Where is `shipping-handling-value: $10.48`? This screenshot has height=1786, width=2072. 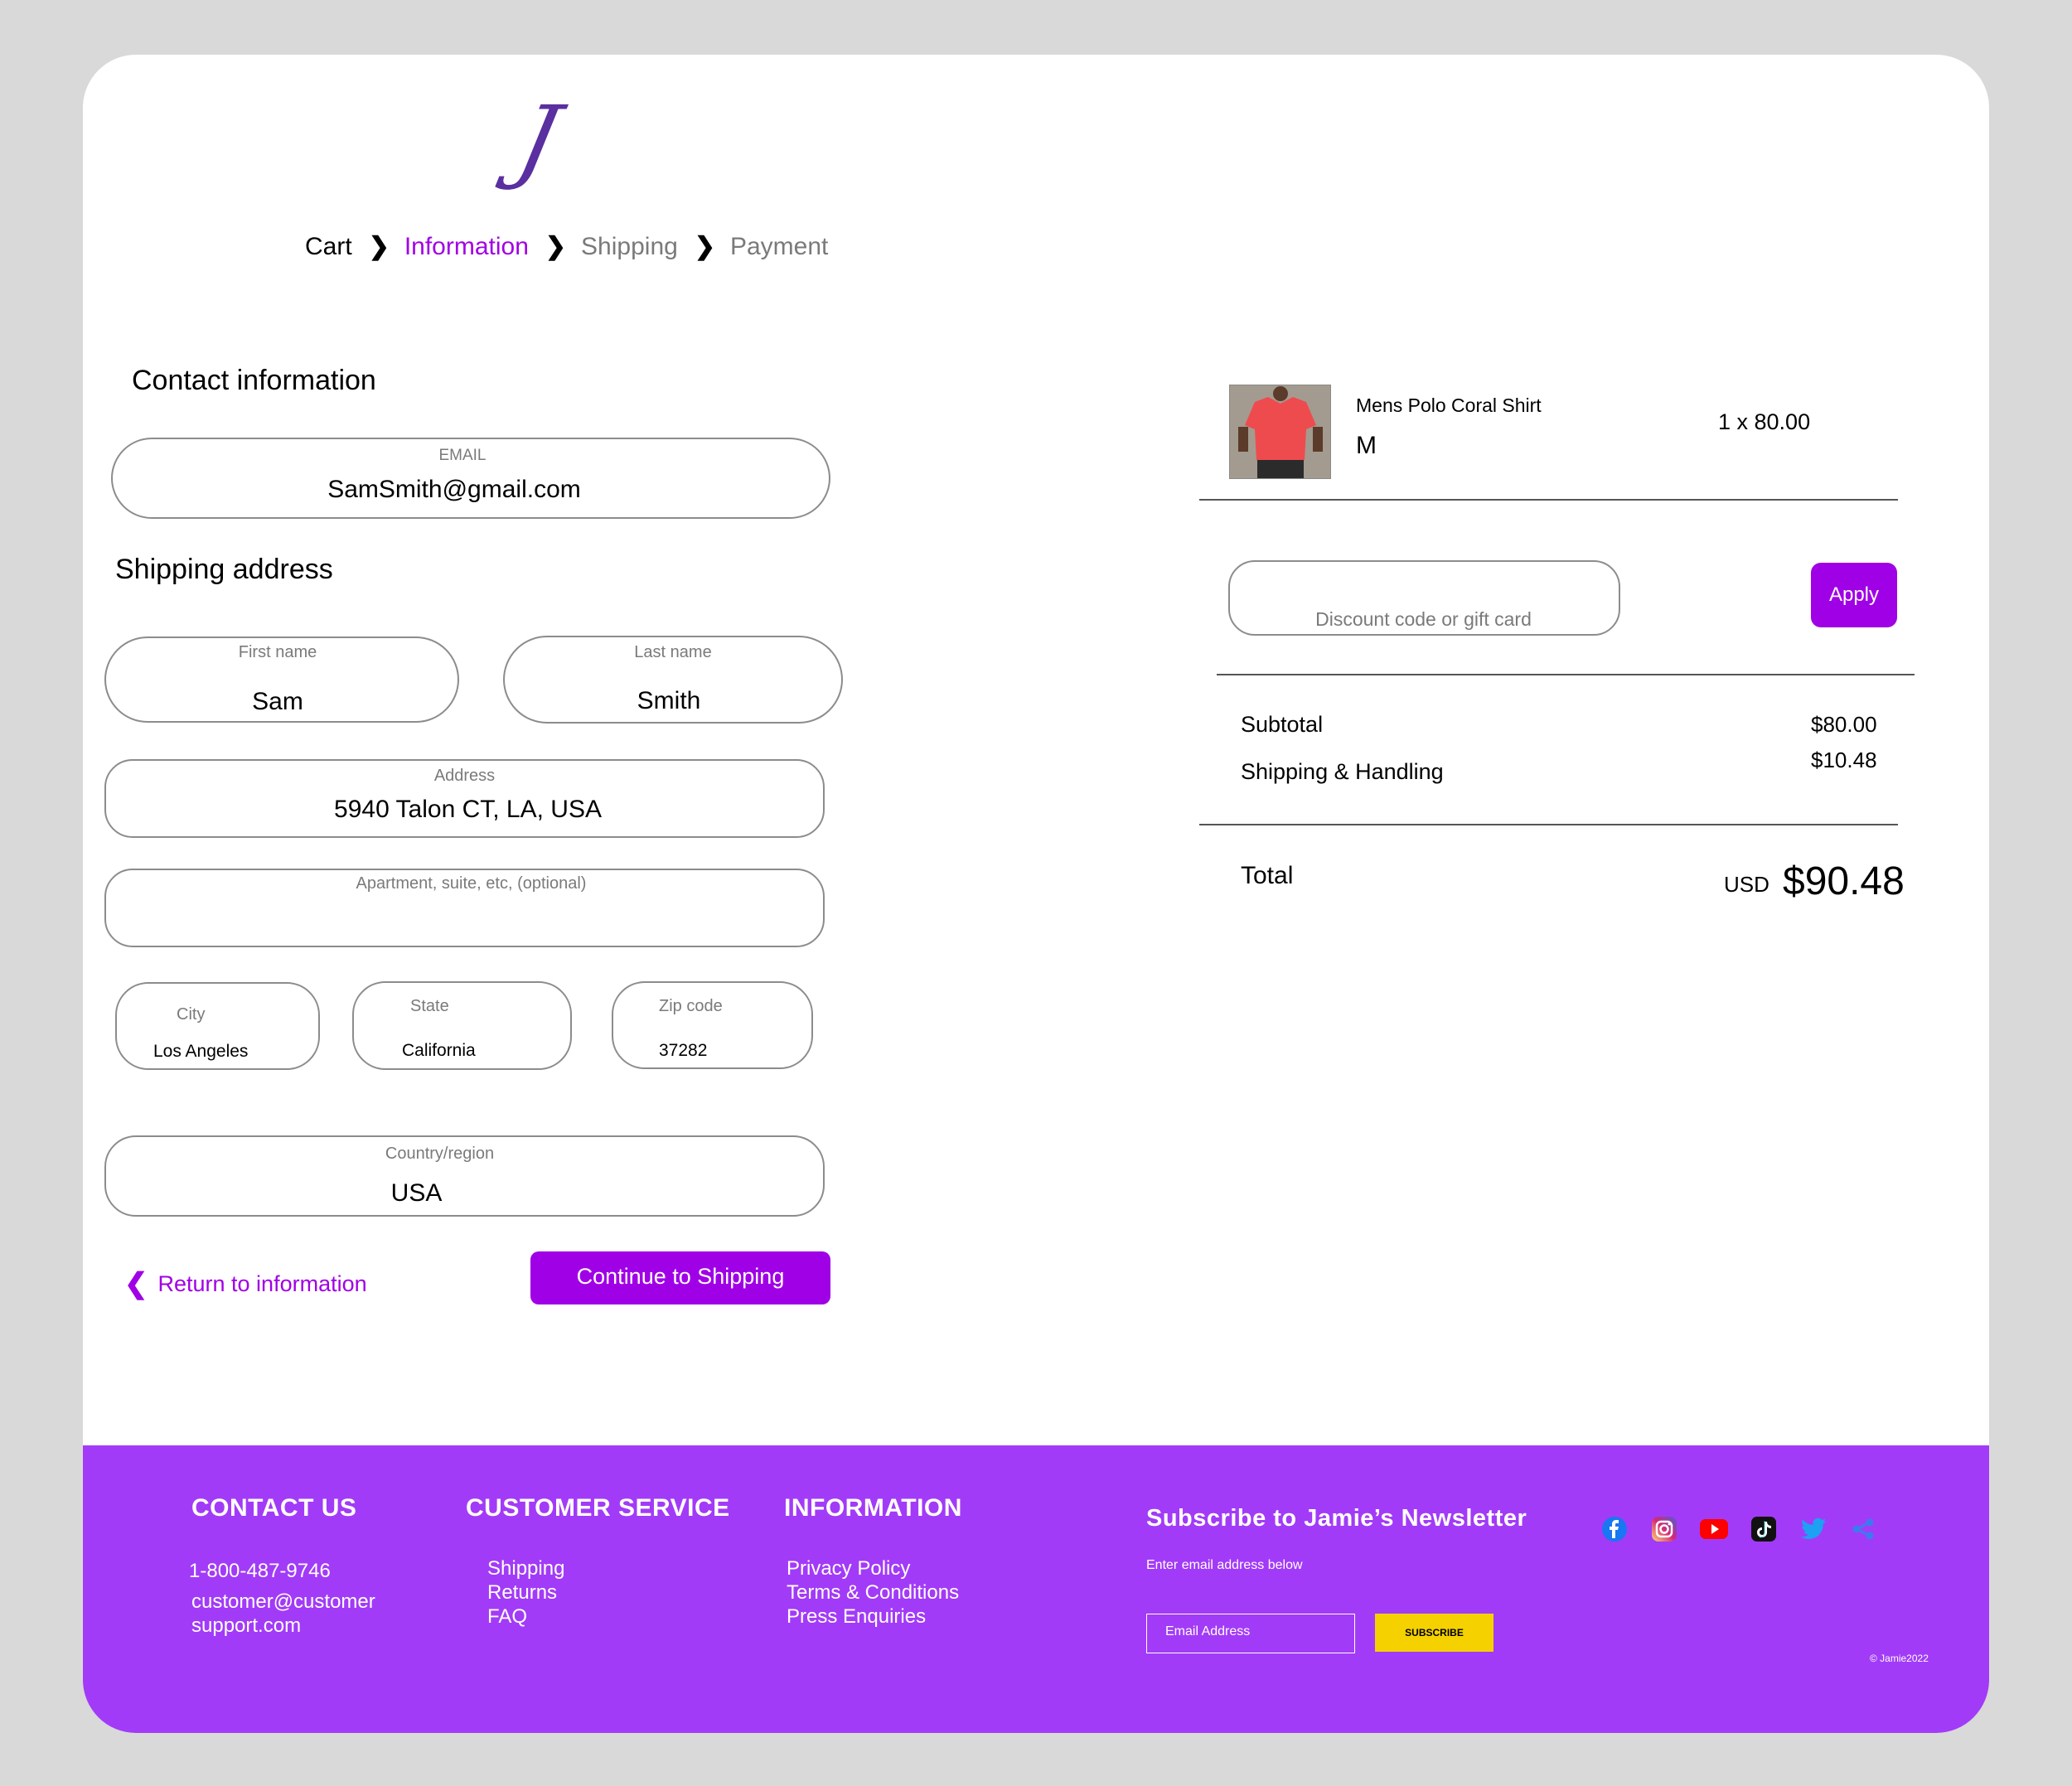 shipping-handling-value: $10.48 is located at coordinates (1844, 760).